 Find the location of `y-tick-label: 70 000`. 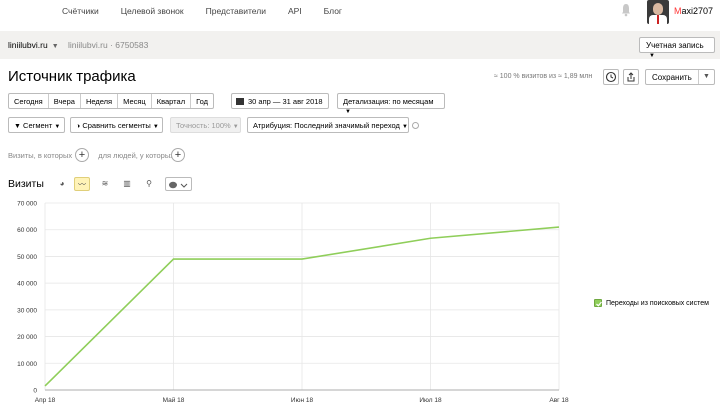

y-tick-label: 70 000 is located at coordinates (27, 204).